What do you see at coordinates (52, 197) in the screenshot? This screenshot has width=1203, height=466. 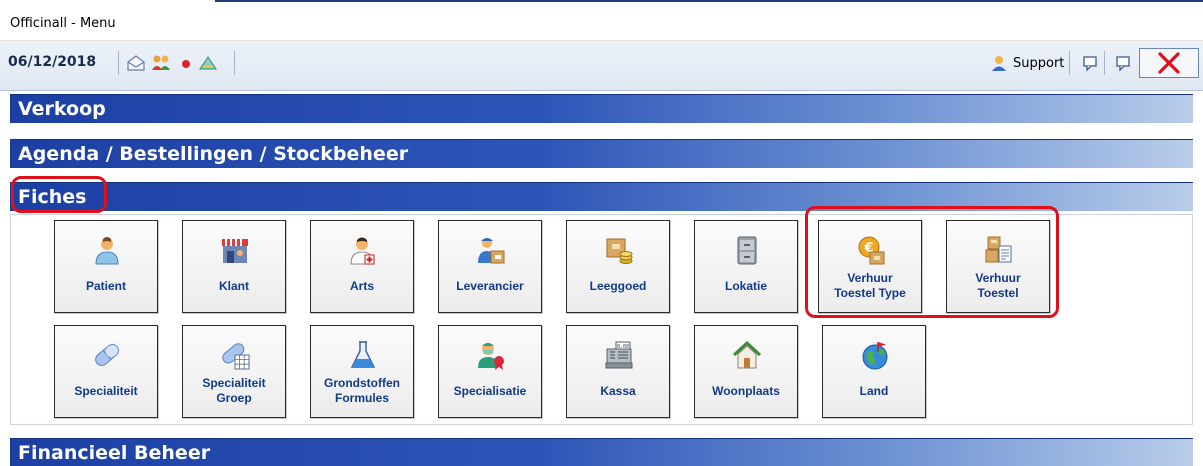 I see `section-fiches-label: Fiches` at bounding box center [52, 197].